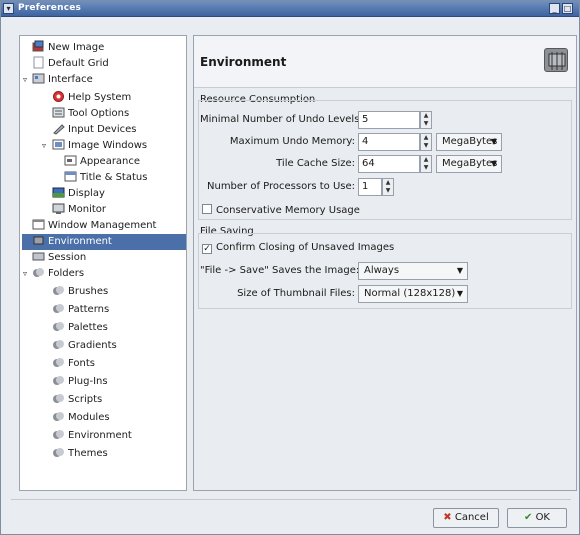 Image resolution: width=580 pixels, height=535 pixels. Describe the element at coordinates (68, 48) in the screenshot. I see `tree-item-new-image: New Image` at that location.